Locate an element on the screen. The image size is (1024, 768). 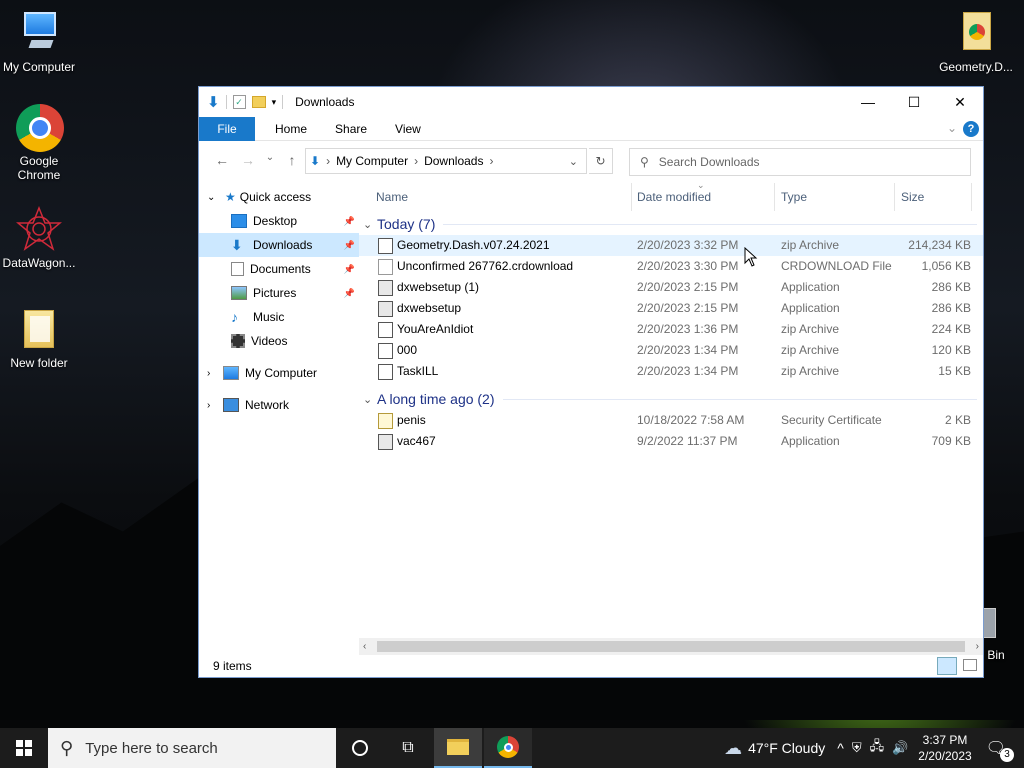
forward-button: → is located at coordinates (248, 160).